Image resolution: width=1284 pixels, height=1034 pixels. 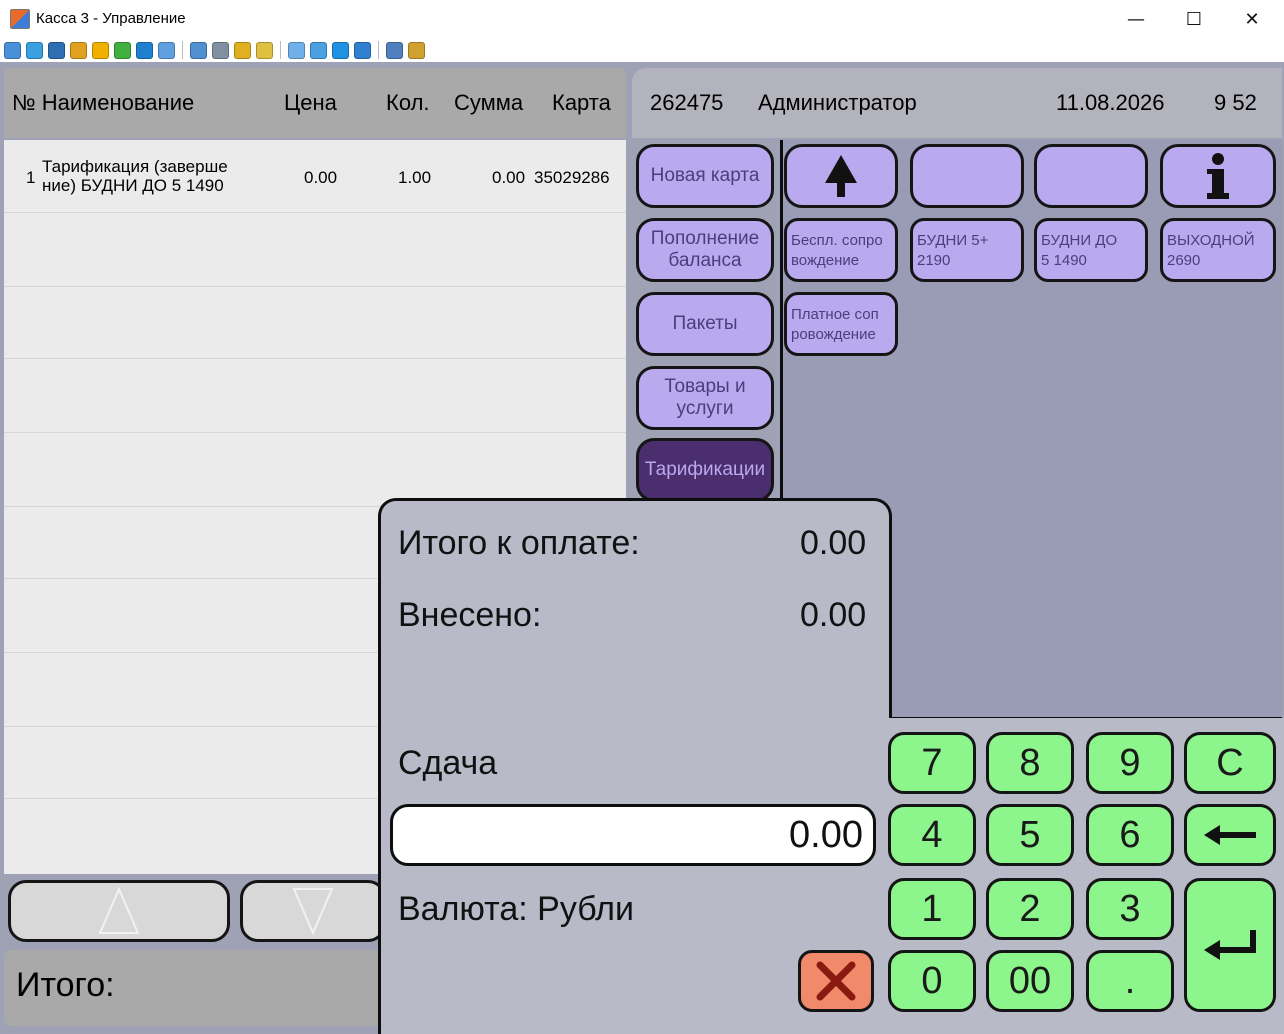 What do you see at coordinates (833, 615) in the screenshot?
I see `paid-value: 0.00` at bounding box center [833, 615].